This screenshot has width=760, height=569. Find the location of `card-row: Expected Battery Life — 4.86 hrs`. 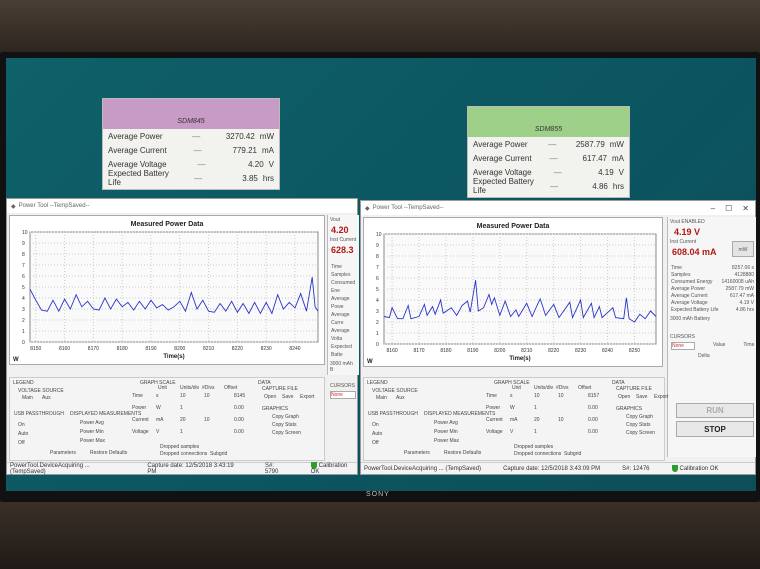

card-row: Expected Battery Life — 4.86 hrs is located at coordinates (548, 186).